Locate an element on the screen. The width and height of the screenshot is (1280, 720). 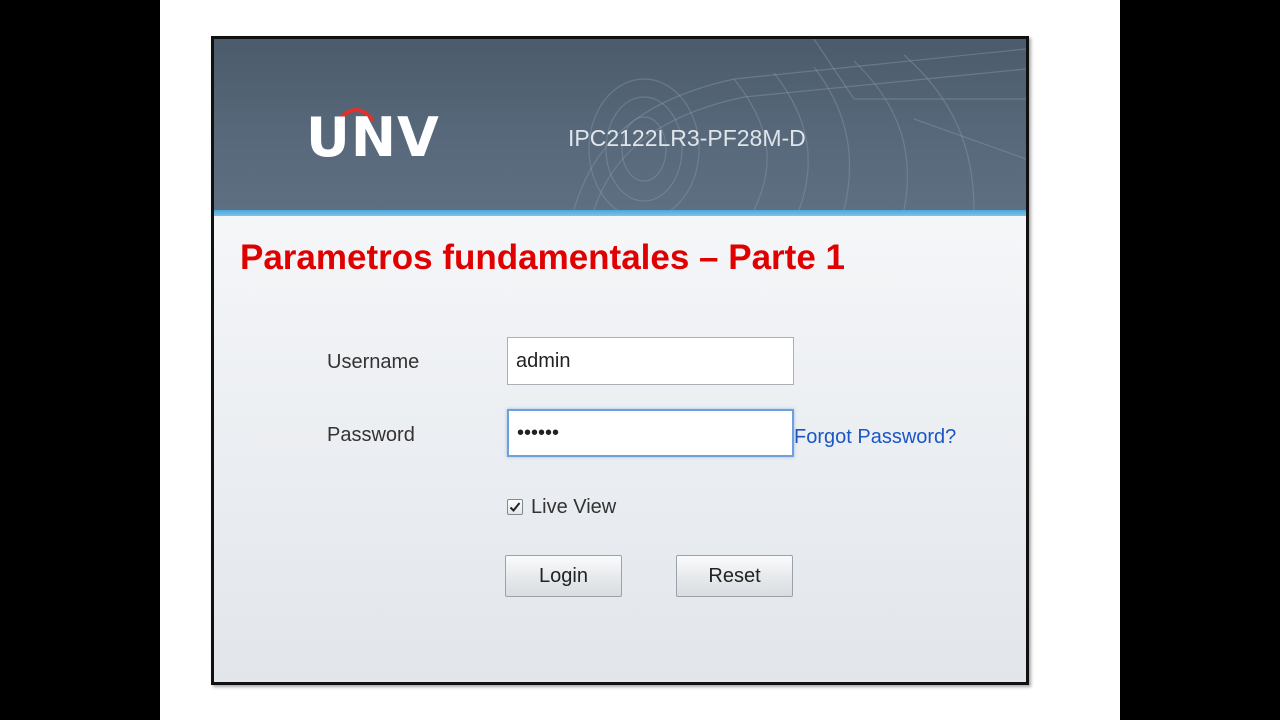
checkmark-icon is located at coordinates (515, 507).